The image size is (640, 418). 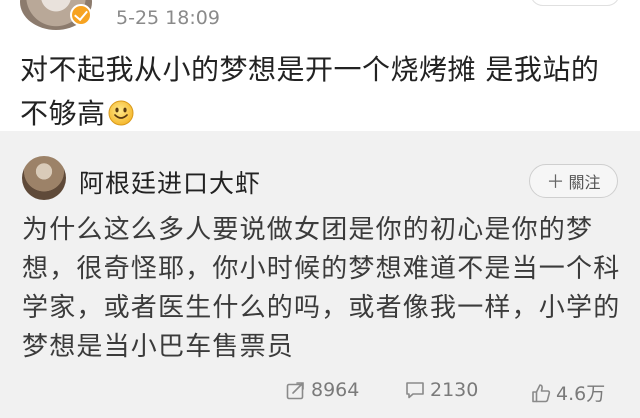 I want to click on share-count: 8964, so click(x=335, y=390).